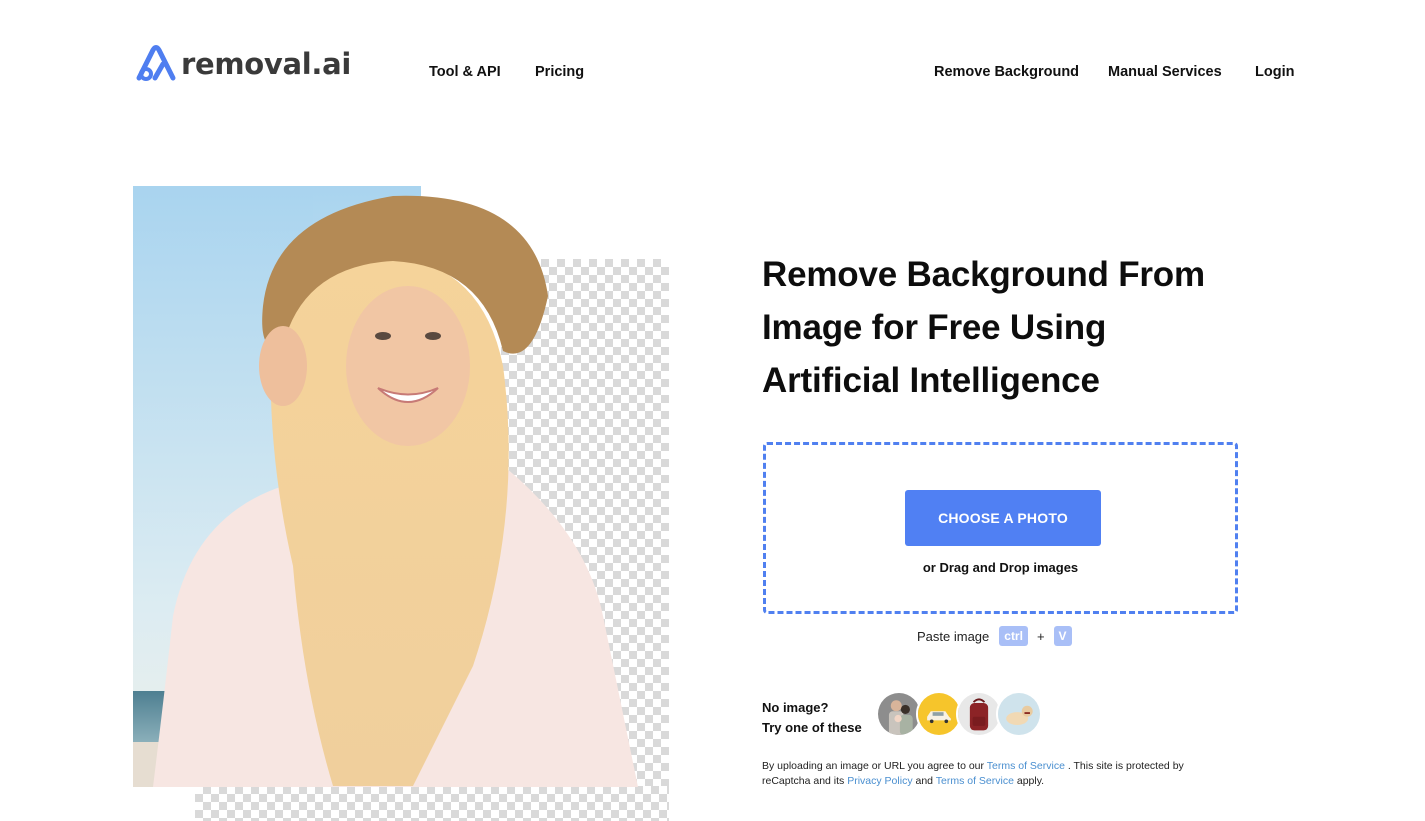 This screenshot has width=1425, height=821. I want to click on removal-ai-logo-icon, so click(156, 63).